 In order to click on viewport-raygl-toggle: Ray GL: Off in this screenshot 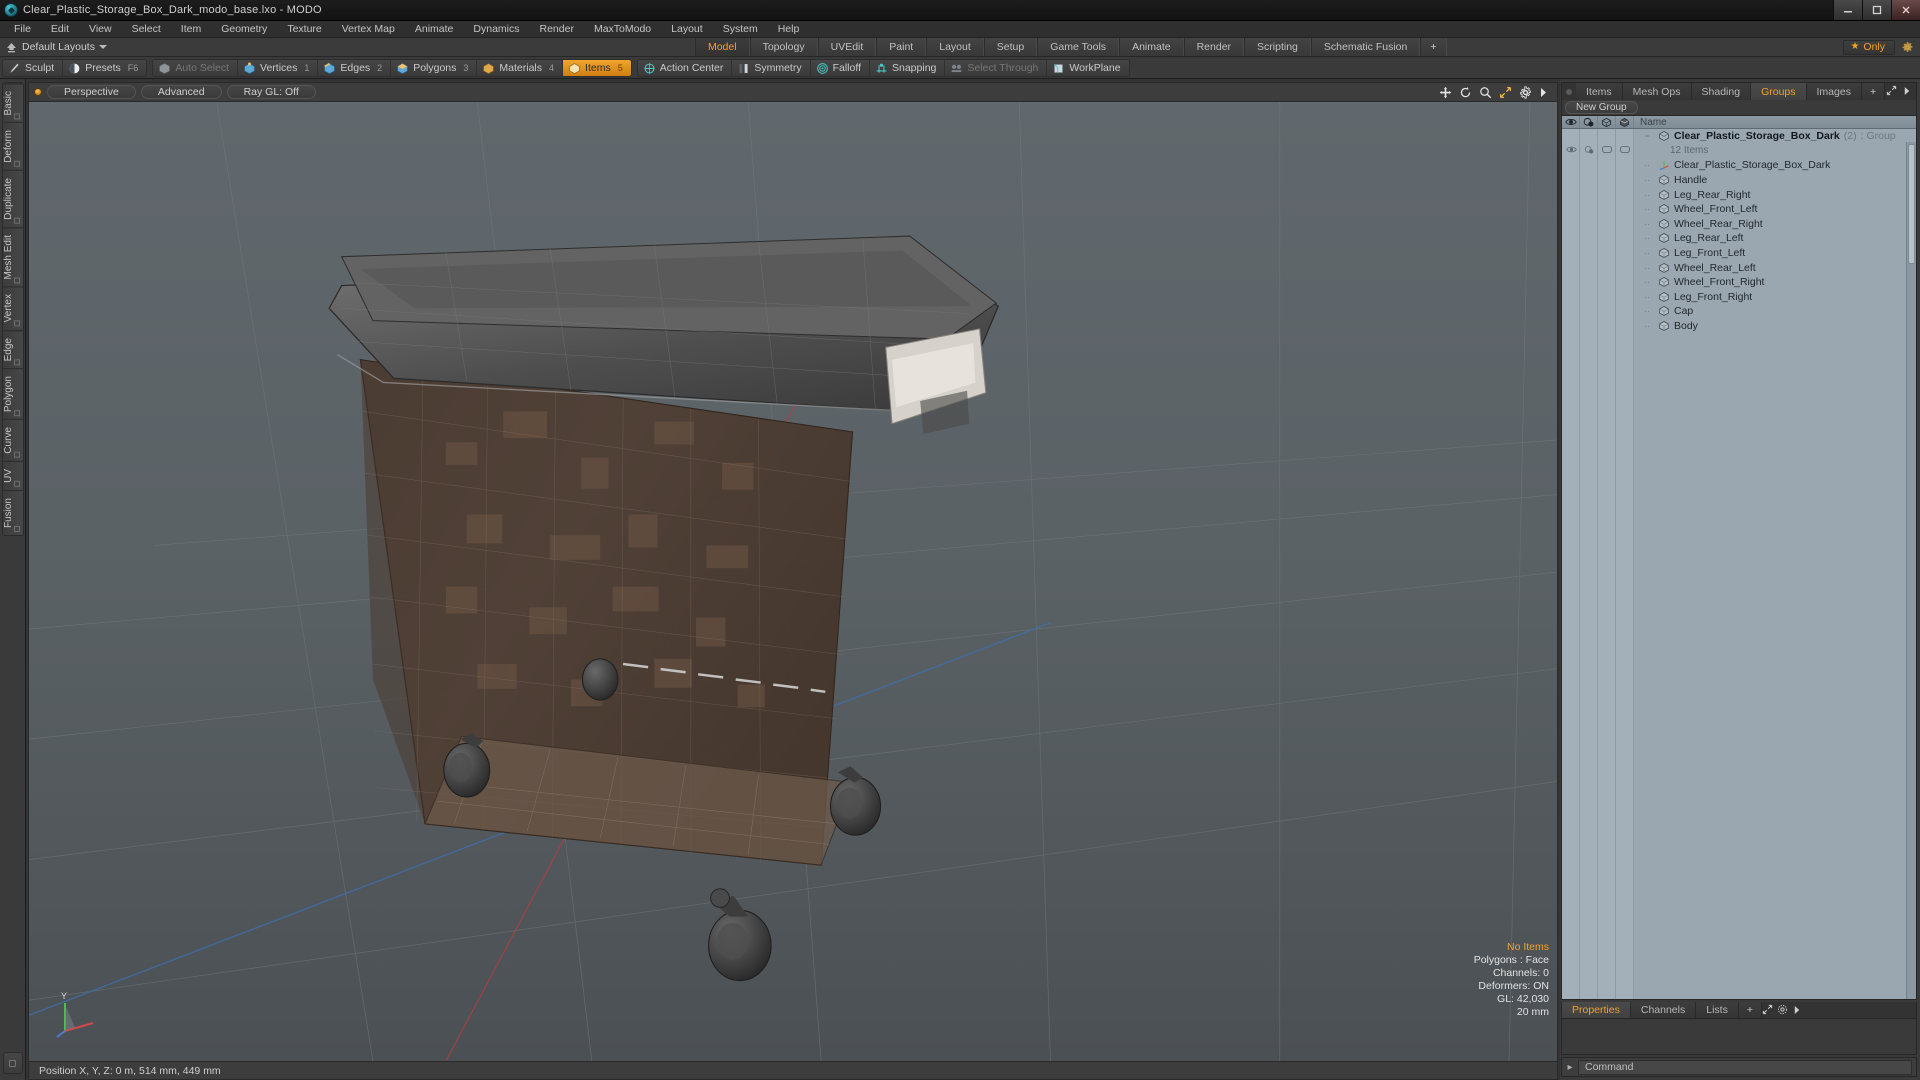, I will do `click(271, 92)`.